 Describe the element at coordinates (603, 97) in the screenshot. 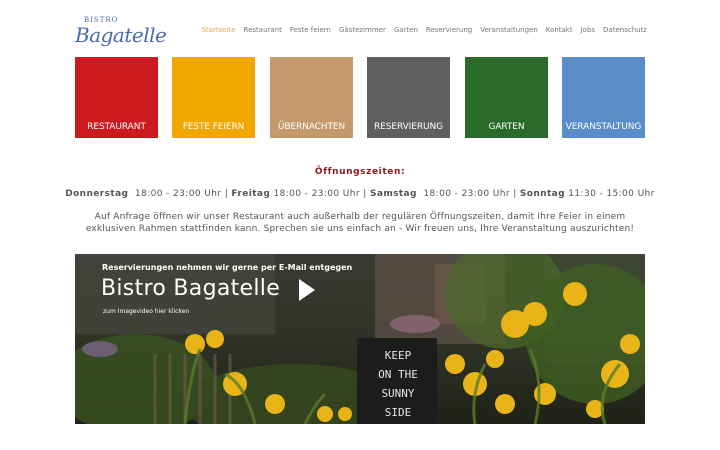

I see `tile-veranstaltung: VERANSTALTUNG` at that location.